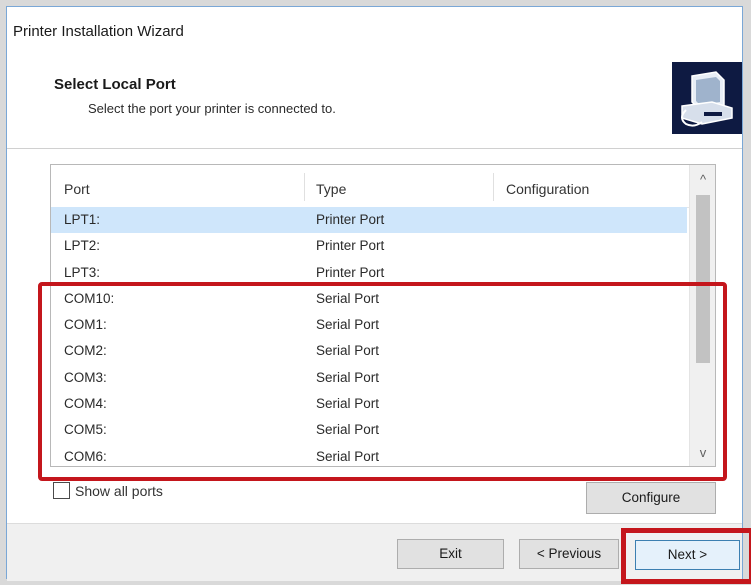 The height and width of the screenshot is (585, 751). Describe the element at coordinates (569, 554) in the screenshot. I see `previous-button: < Previous` at that location.